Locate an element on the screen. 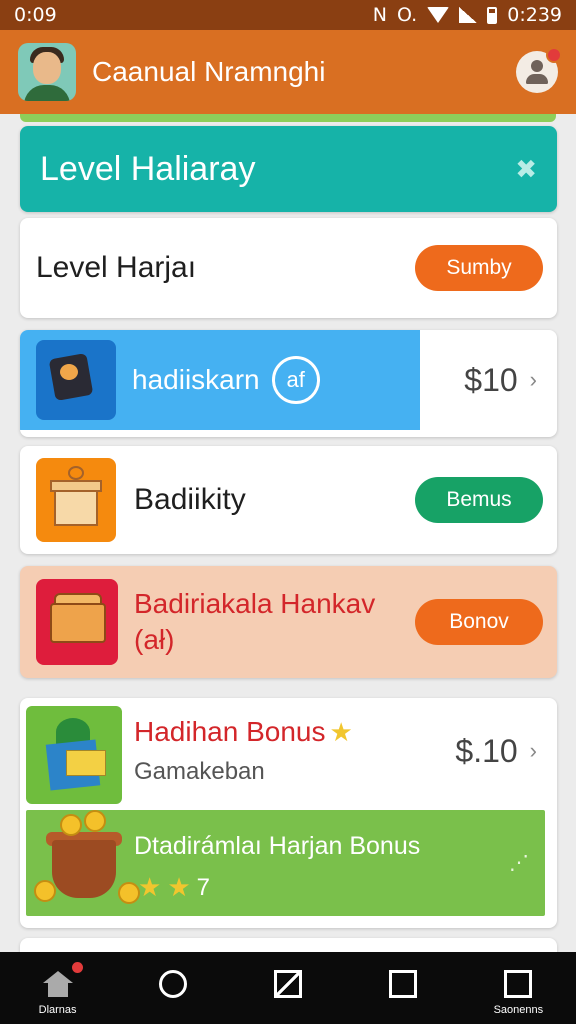  notification-dot is located at coordinates (77, 967).